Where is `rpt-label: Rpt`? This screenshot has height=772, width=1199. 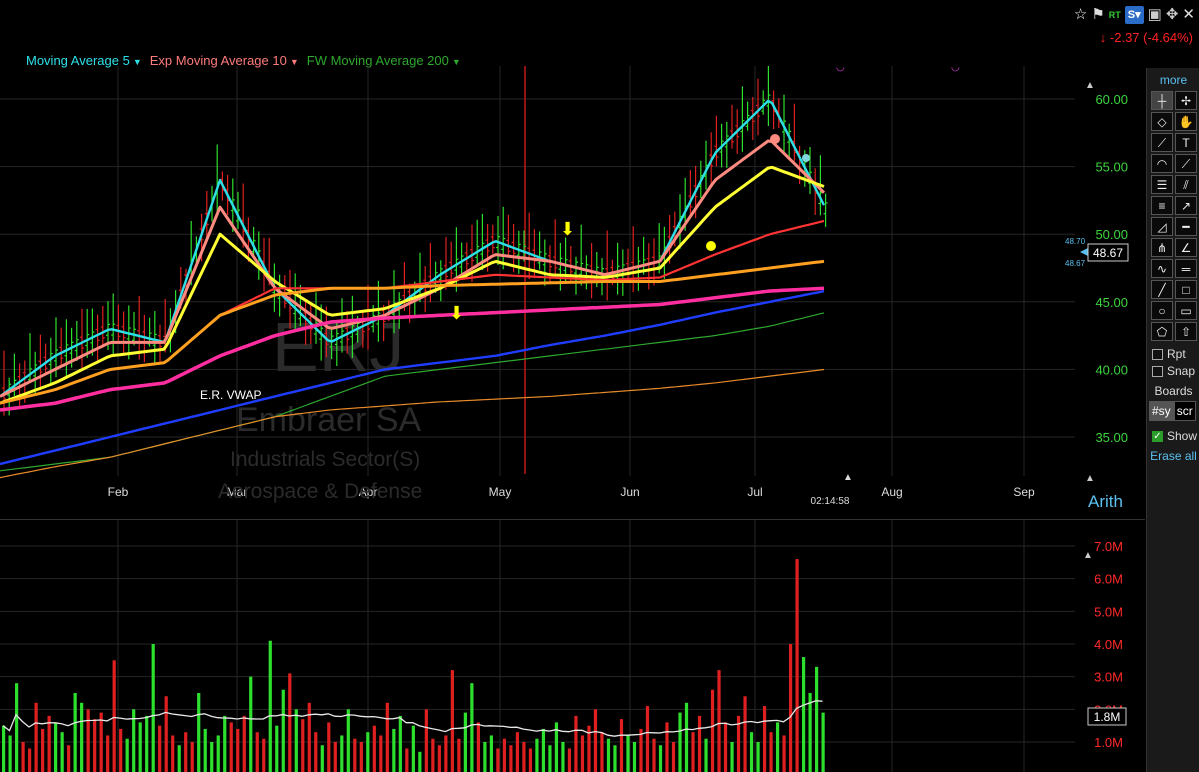 rpt-label: Rpt is located at coordinates (1176, 354).